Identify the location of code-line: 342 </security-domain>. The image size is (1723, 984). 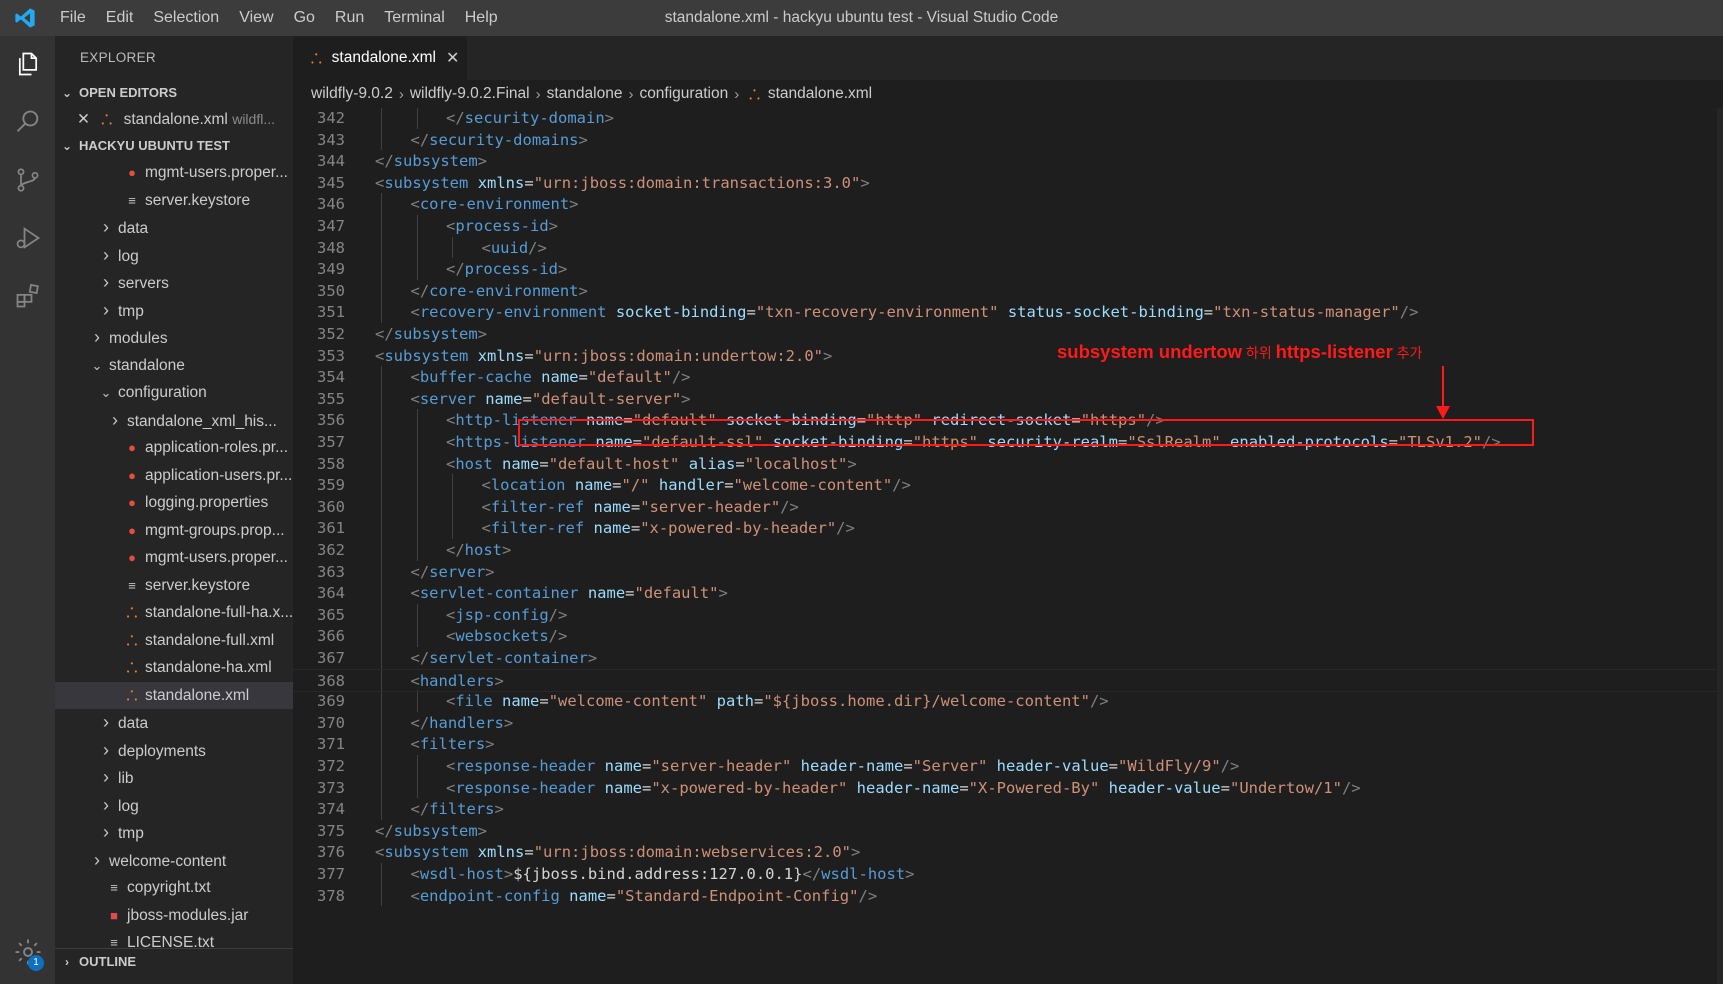
(1008, 119).